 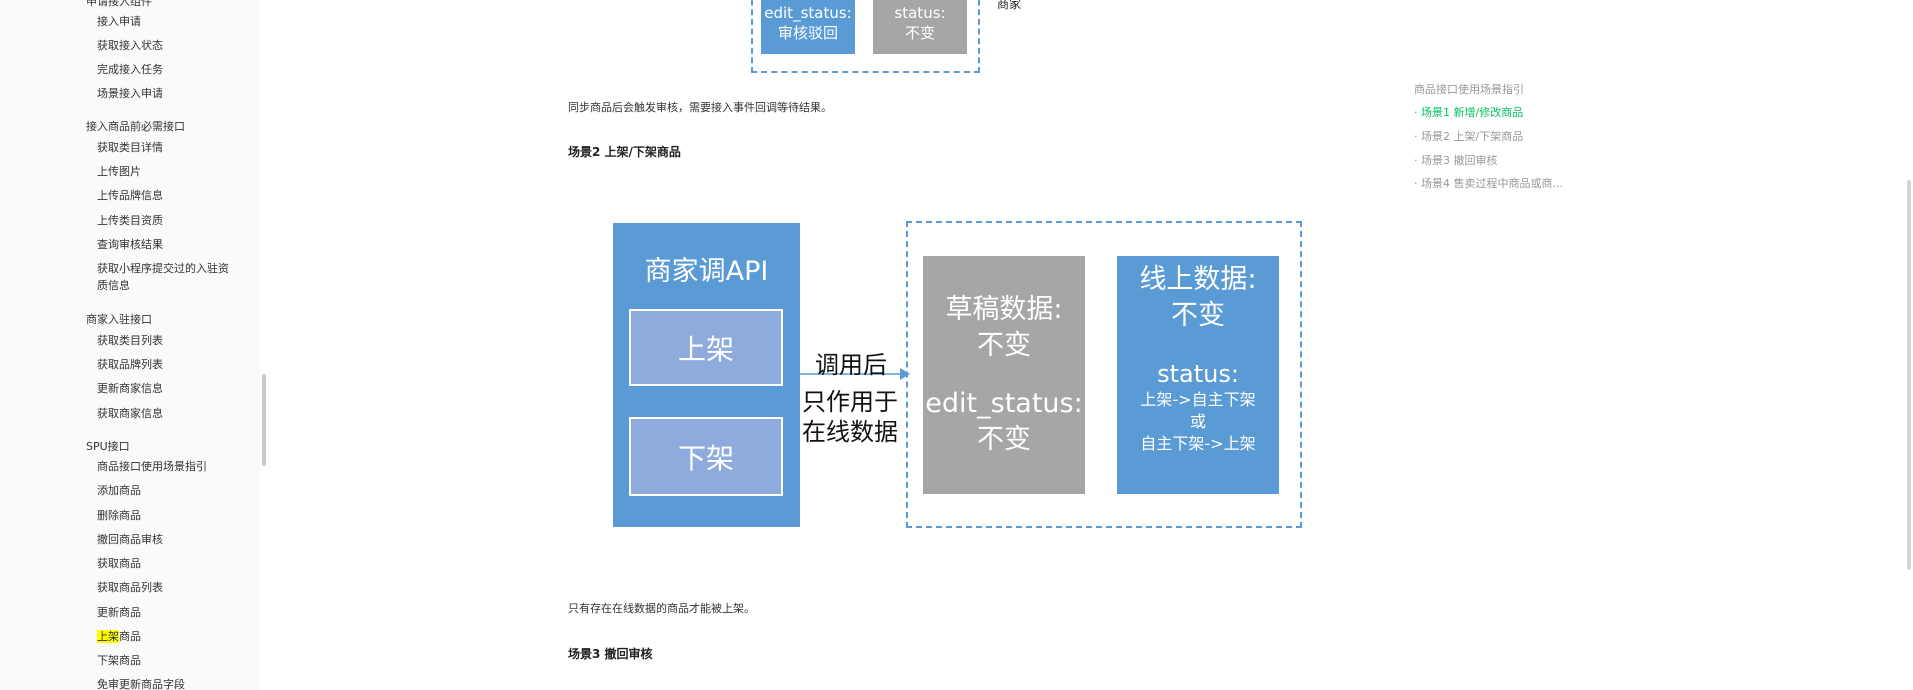 What do you see at coordinates (108, 446) in the screenshot?
I see `sidebar-group-title: SPU接口` at bounding box center [108, 446].